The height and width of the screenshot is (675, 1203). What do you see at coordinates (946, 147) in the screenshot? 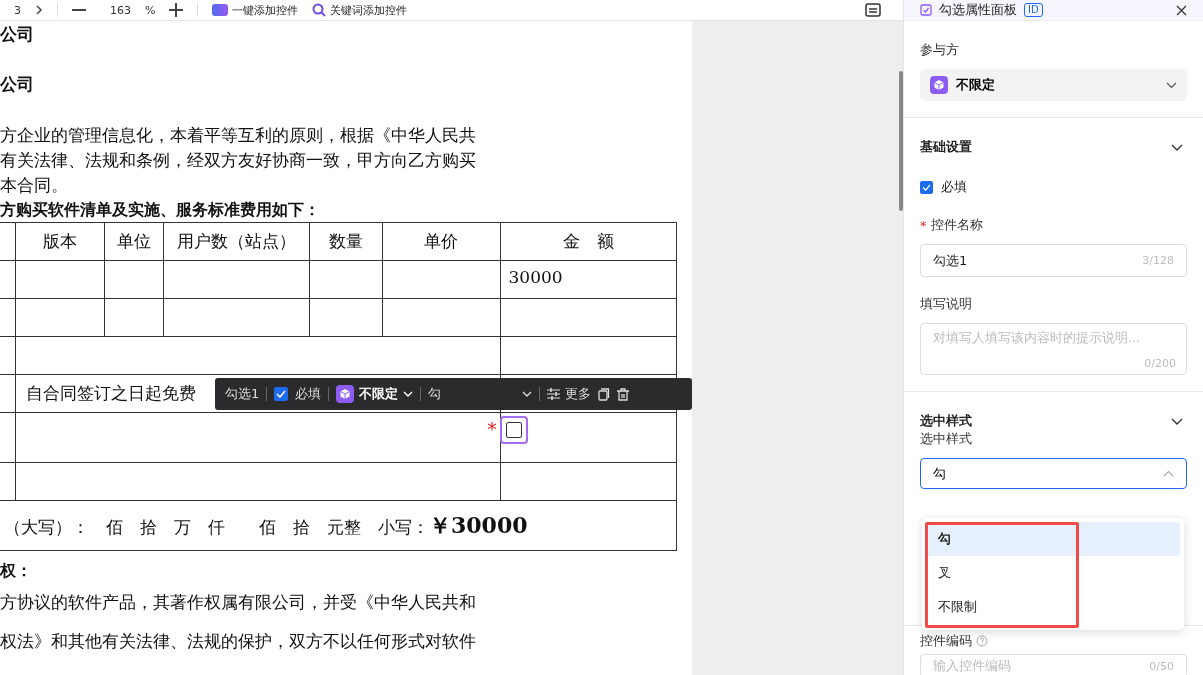
I see `section-title: 基础设置` at bounding box center [946, 147].